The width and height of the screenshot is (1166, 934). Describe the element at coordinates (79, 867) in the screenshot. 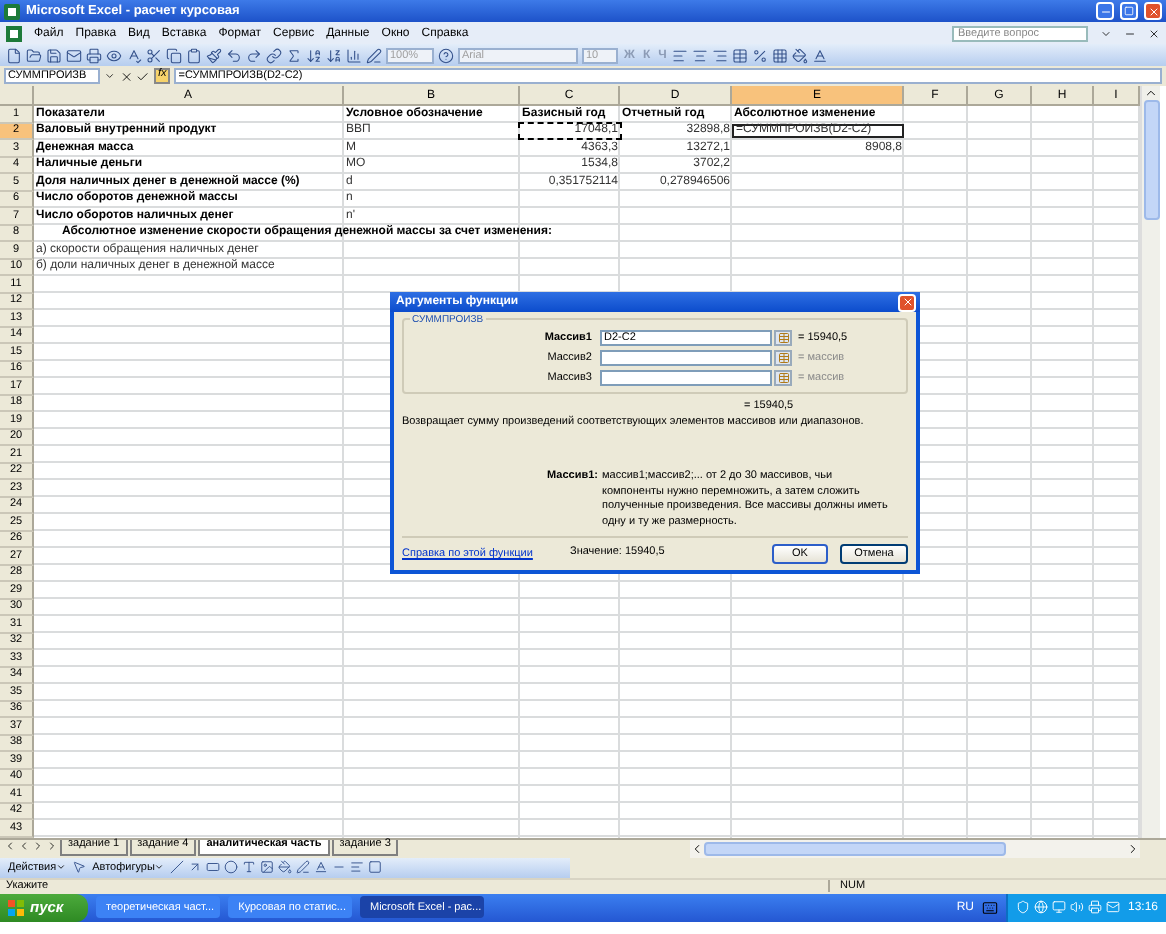

I see `pointer-icon` at that location.